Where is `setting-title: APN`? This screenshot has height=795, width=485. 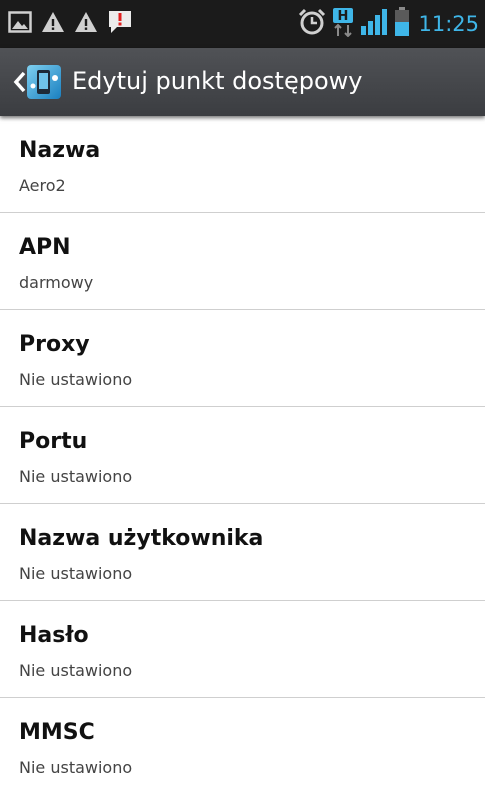
setting-title: APN is located at coordinates (45, 247).